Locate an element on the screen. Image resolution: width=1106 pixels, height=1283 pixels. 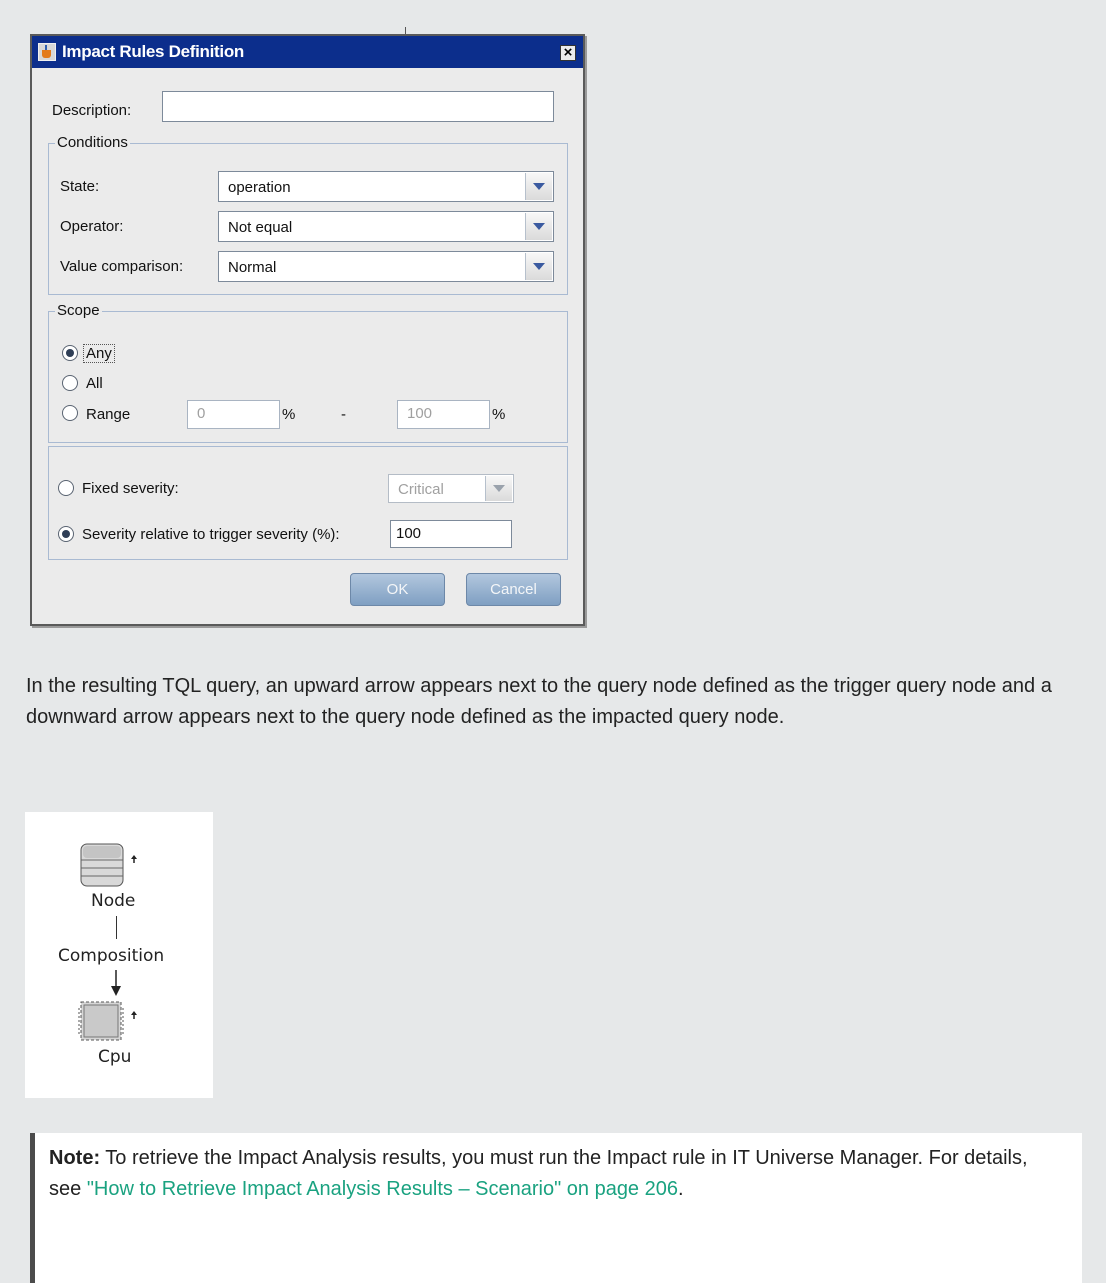
value-comparison-dropdown: Normal is located at coordinates (386, 266).